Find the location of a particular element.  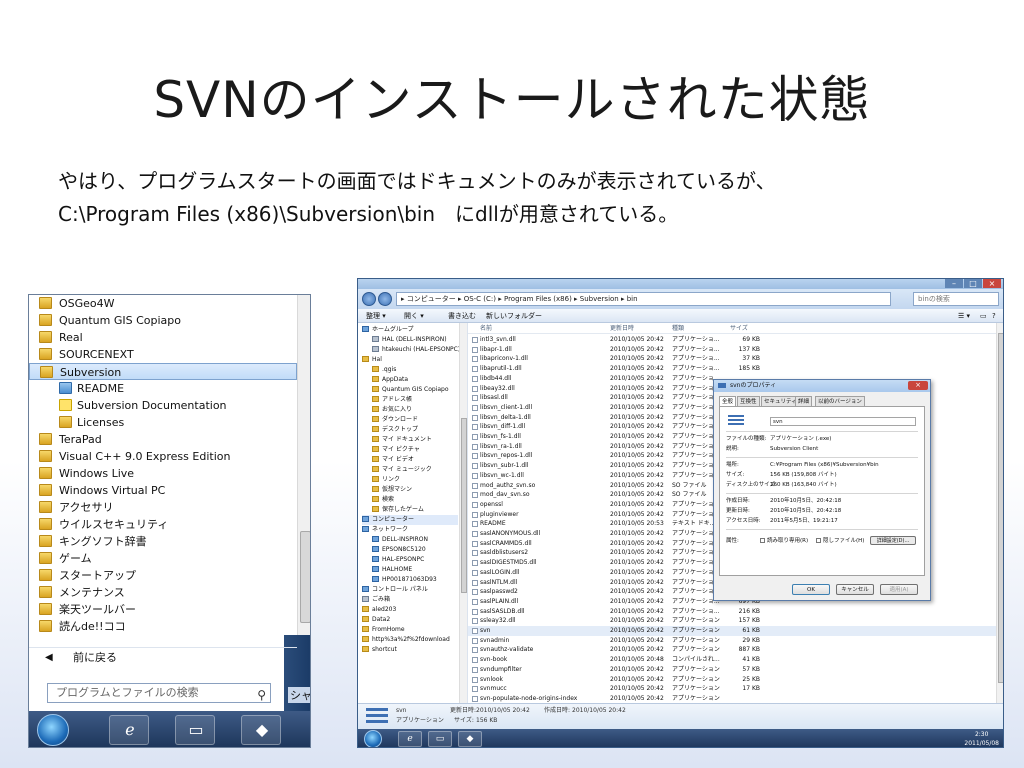

nav-item: DELL-INSPIRON is located at coordinates (400, 540).